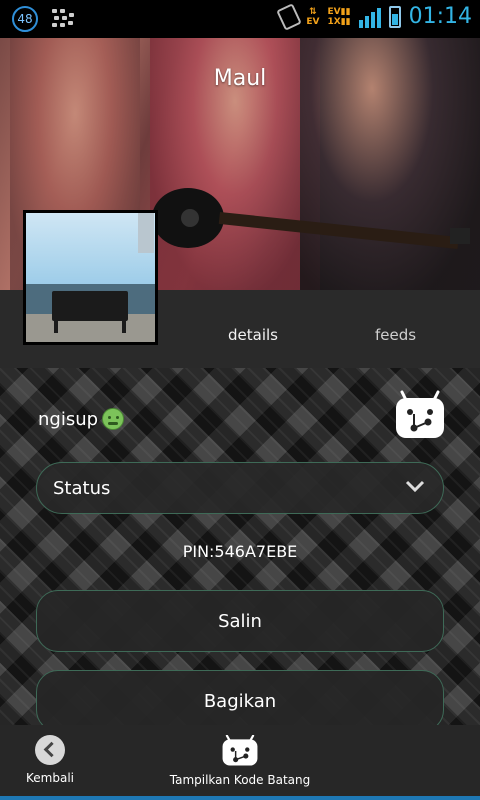 This screenshot has height=800, width=480. I want to click on blackberry-icon, so click(63, 19).